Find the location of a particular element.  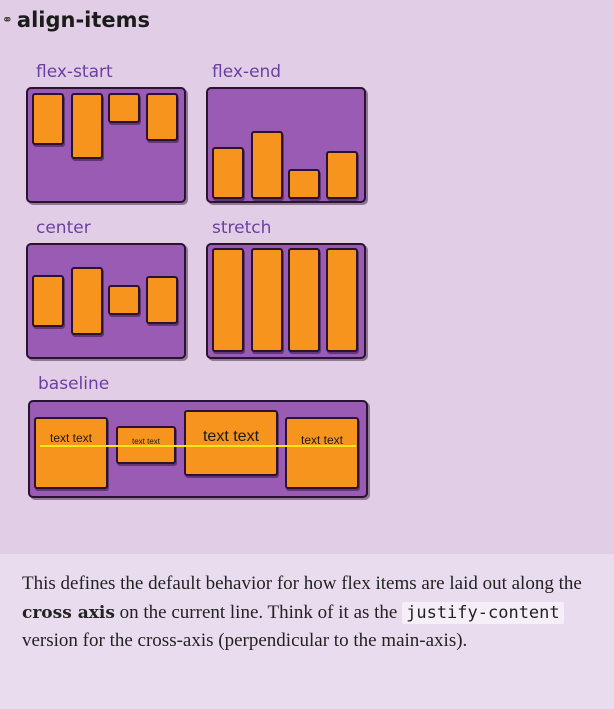

text-part: on the current line. Think of it as the is located at coordinates (258, 612).